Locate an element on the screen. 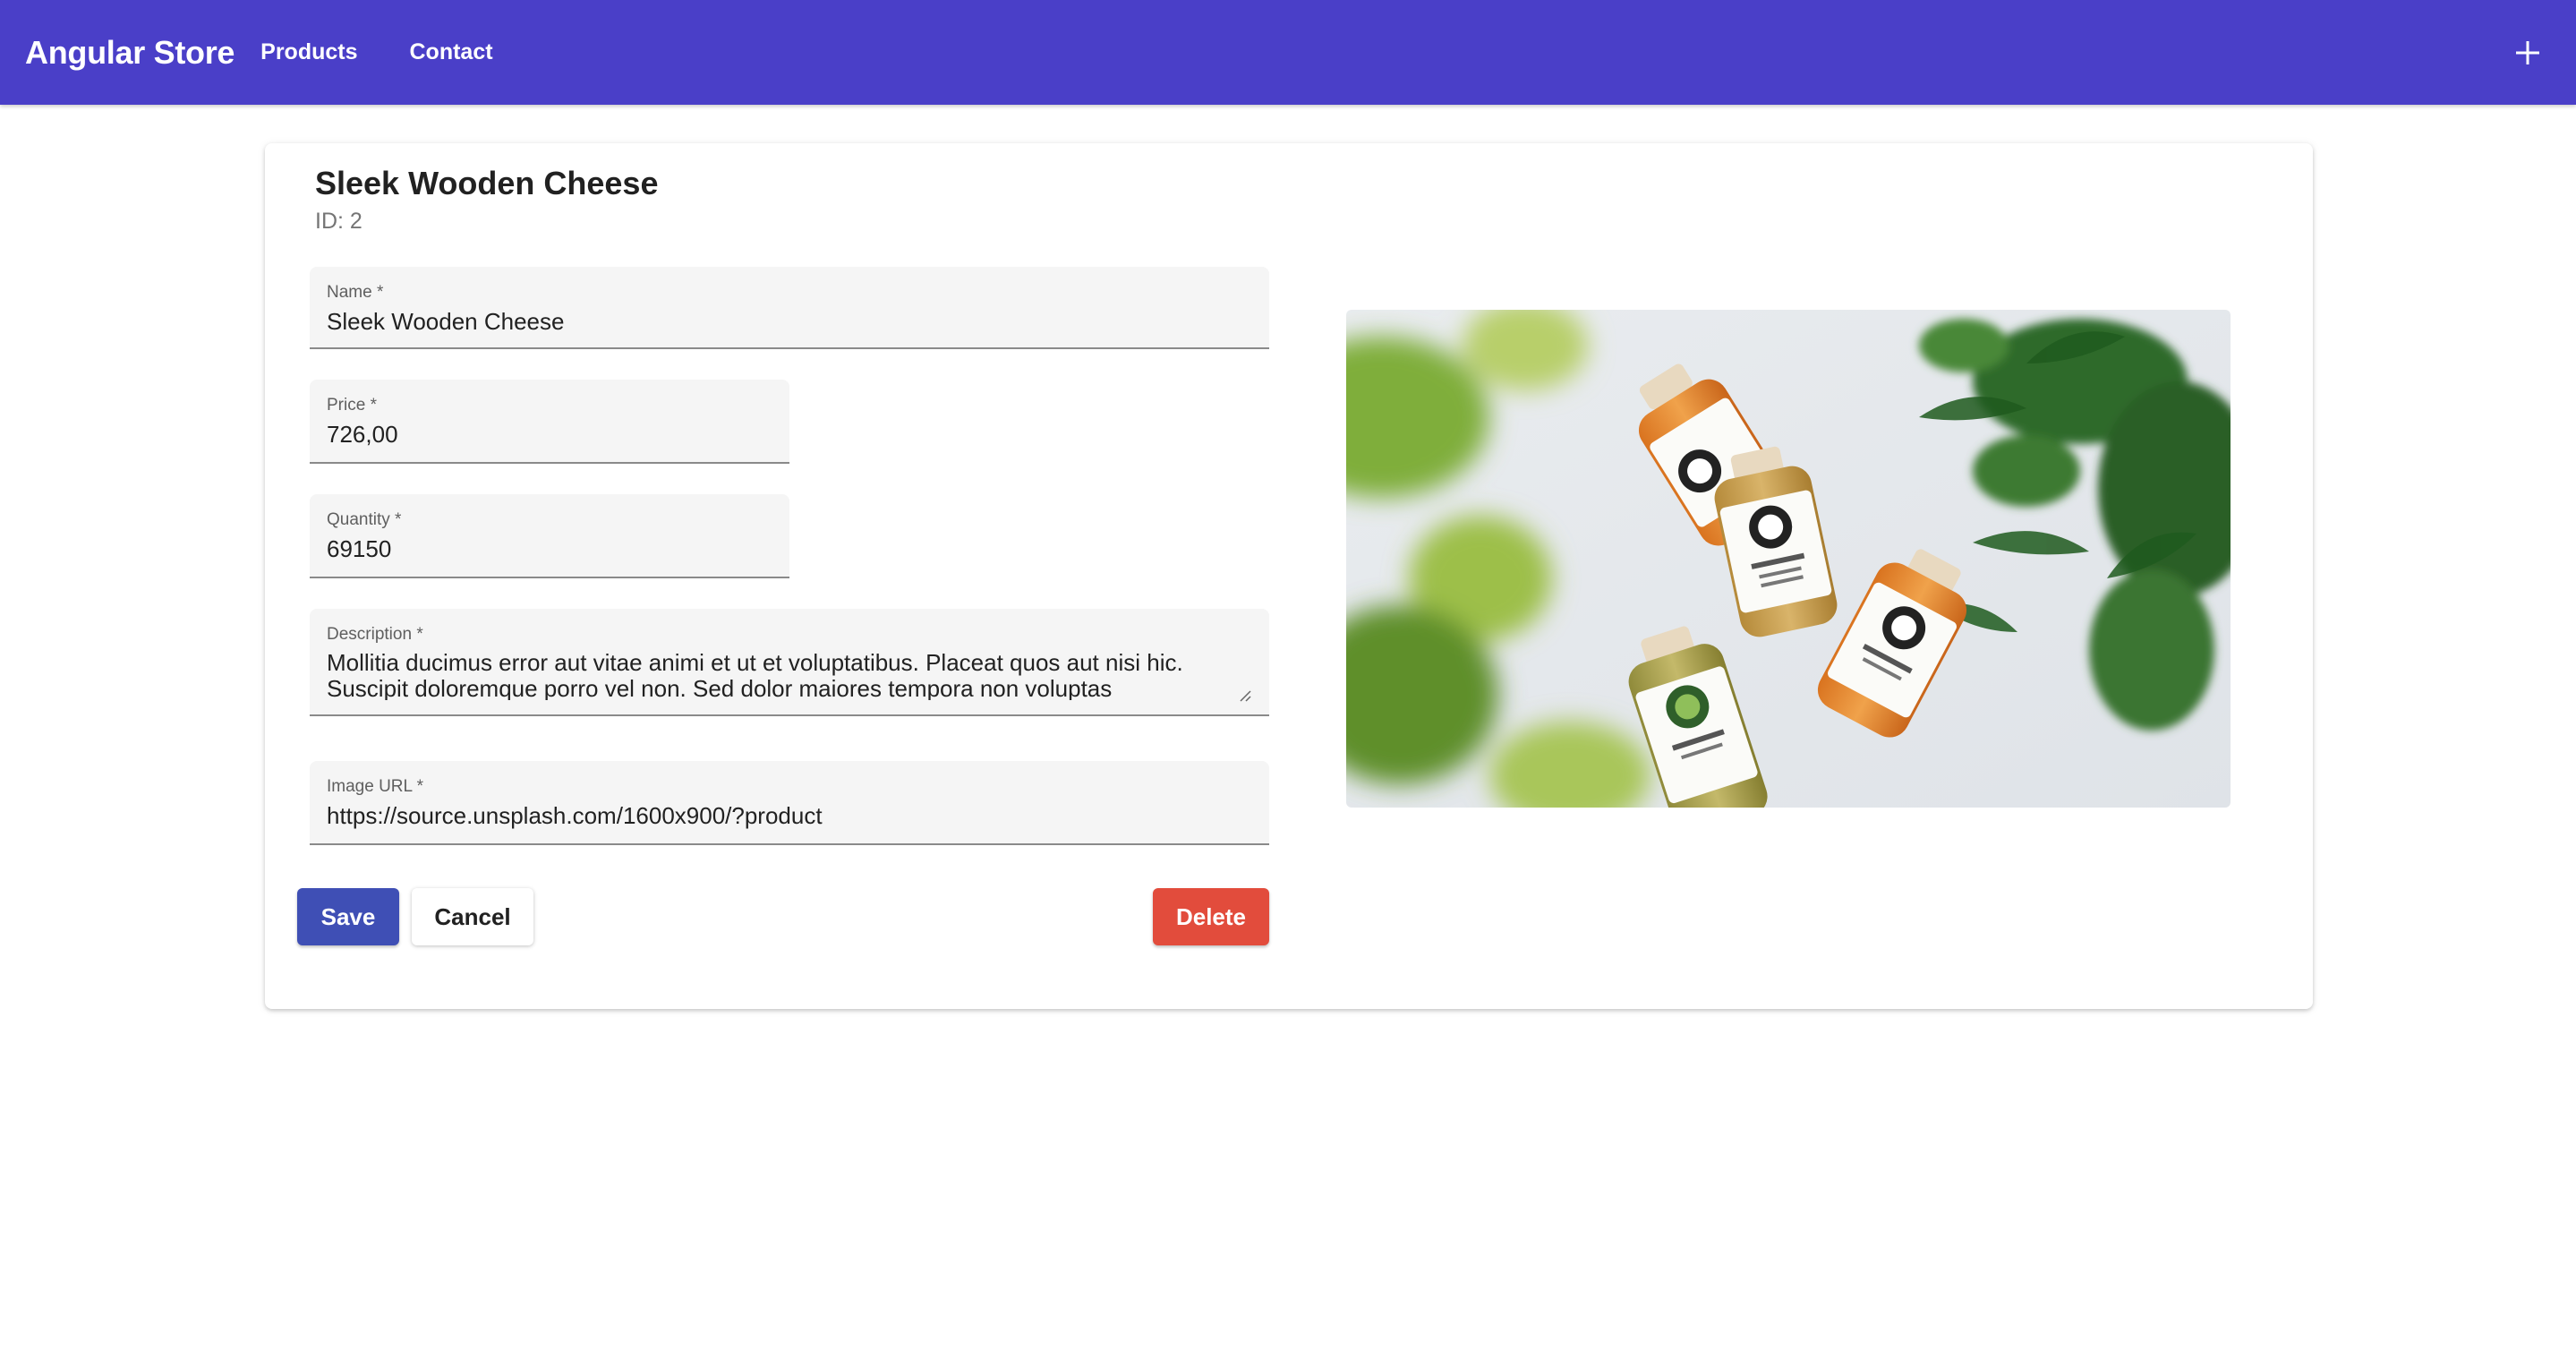 The height and width of the screenshot is (1368, 2576). plus-icon is located at coordinates (2527, 52).